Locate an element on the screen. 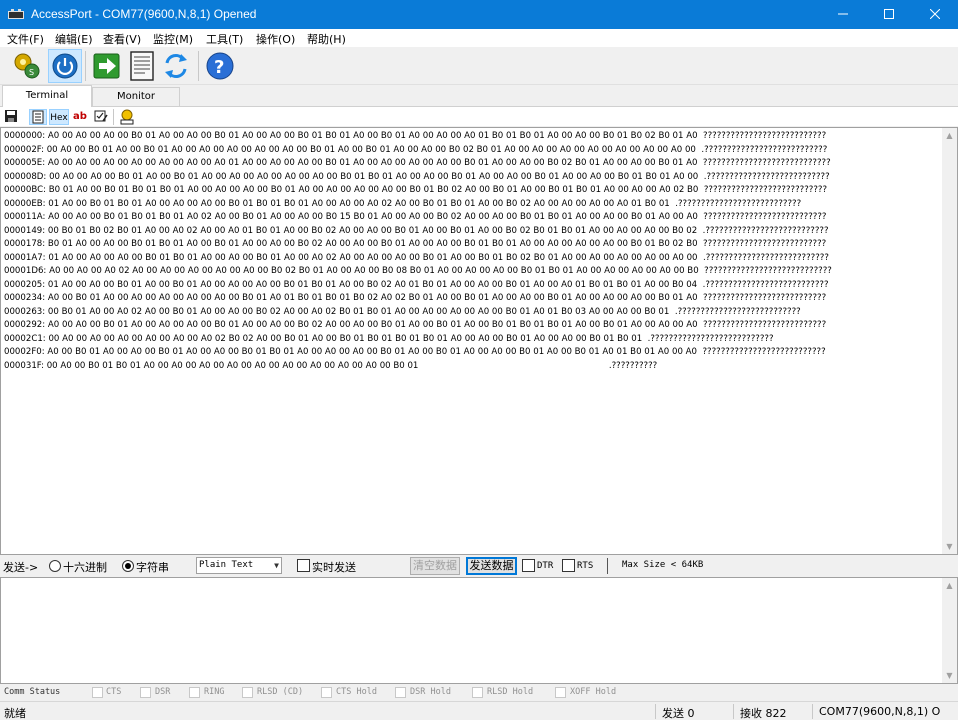 The image size is (958, 720). line-address: 0000178: is located at coordinates (25, 244).